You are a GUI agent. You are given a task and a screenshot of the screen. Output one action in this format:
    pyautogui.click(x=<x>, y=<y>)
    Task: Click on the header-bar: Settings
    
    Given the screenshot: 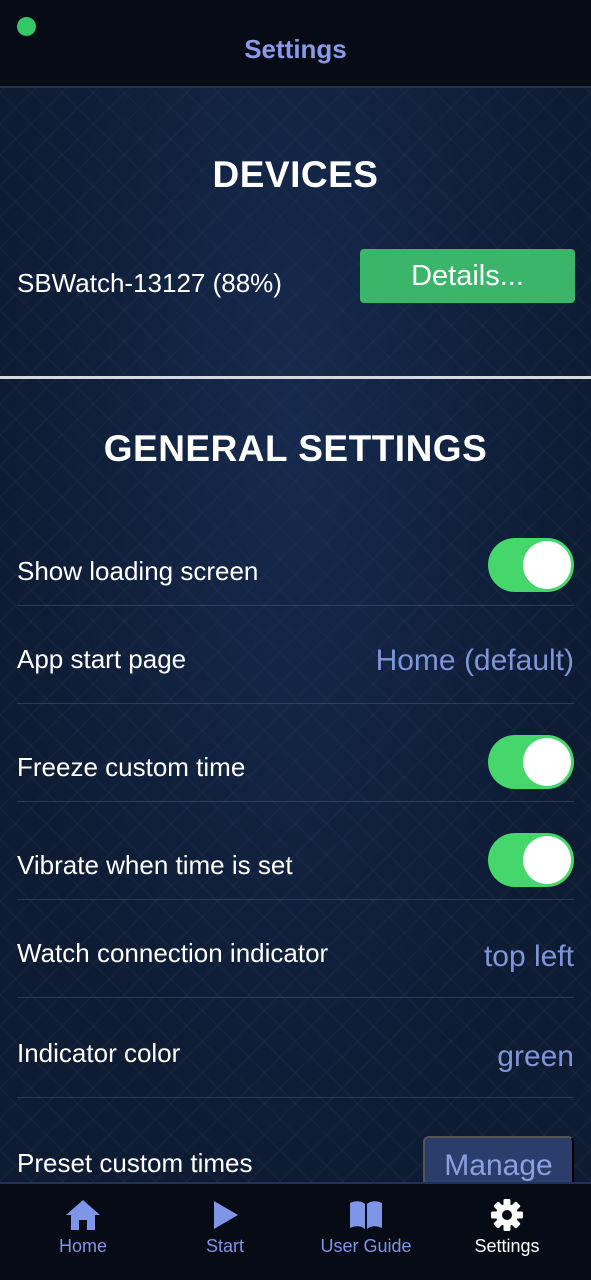 What is the action you would take?
    pyautogui.click(x=295, y=44)
    